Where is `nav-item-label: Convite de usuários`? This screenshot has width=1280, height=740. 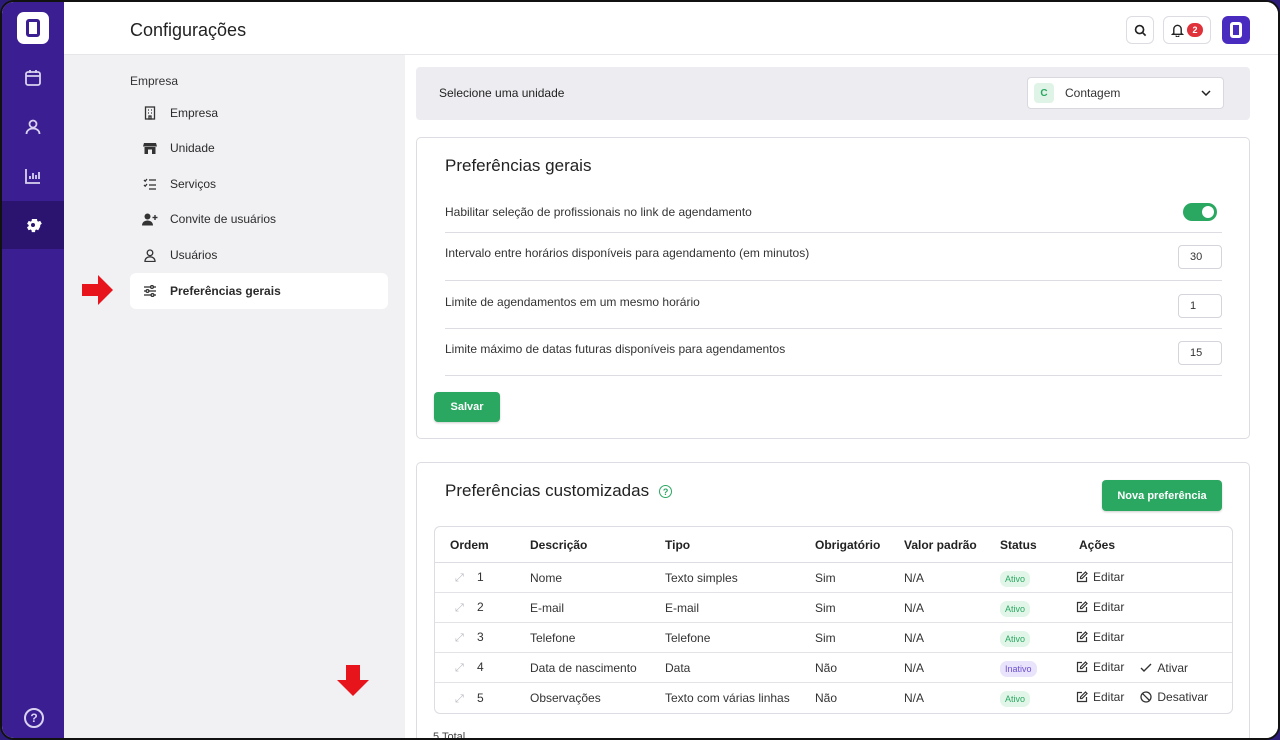 nav-item-label: Convite de usuários is located at coordinates (223, 219).